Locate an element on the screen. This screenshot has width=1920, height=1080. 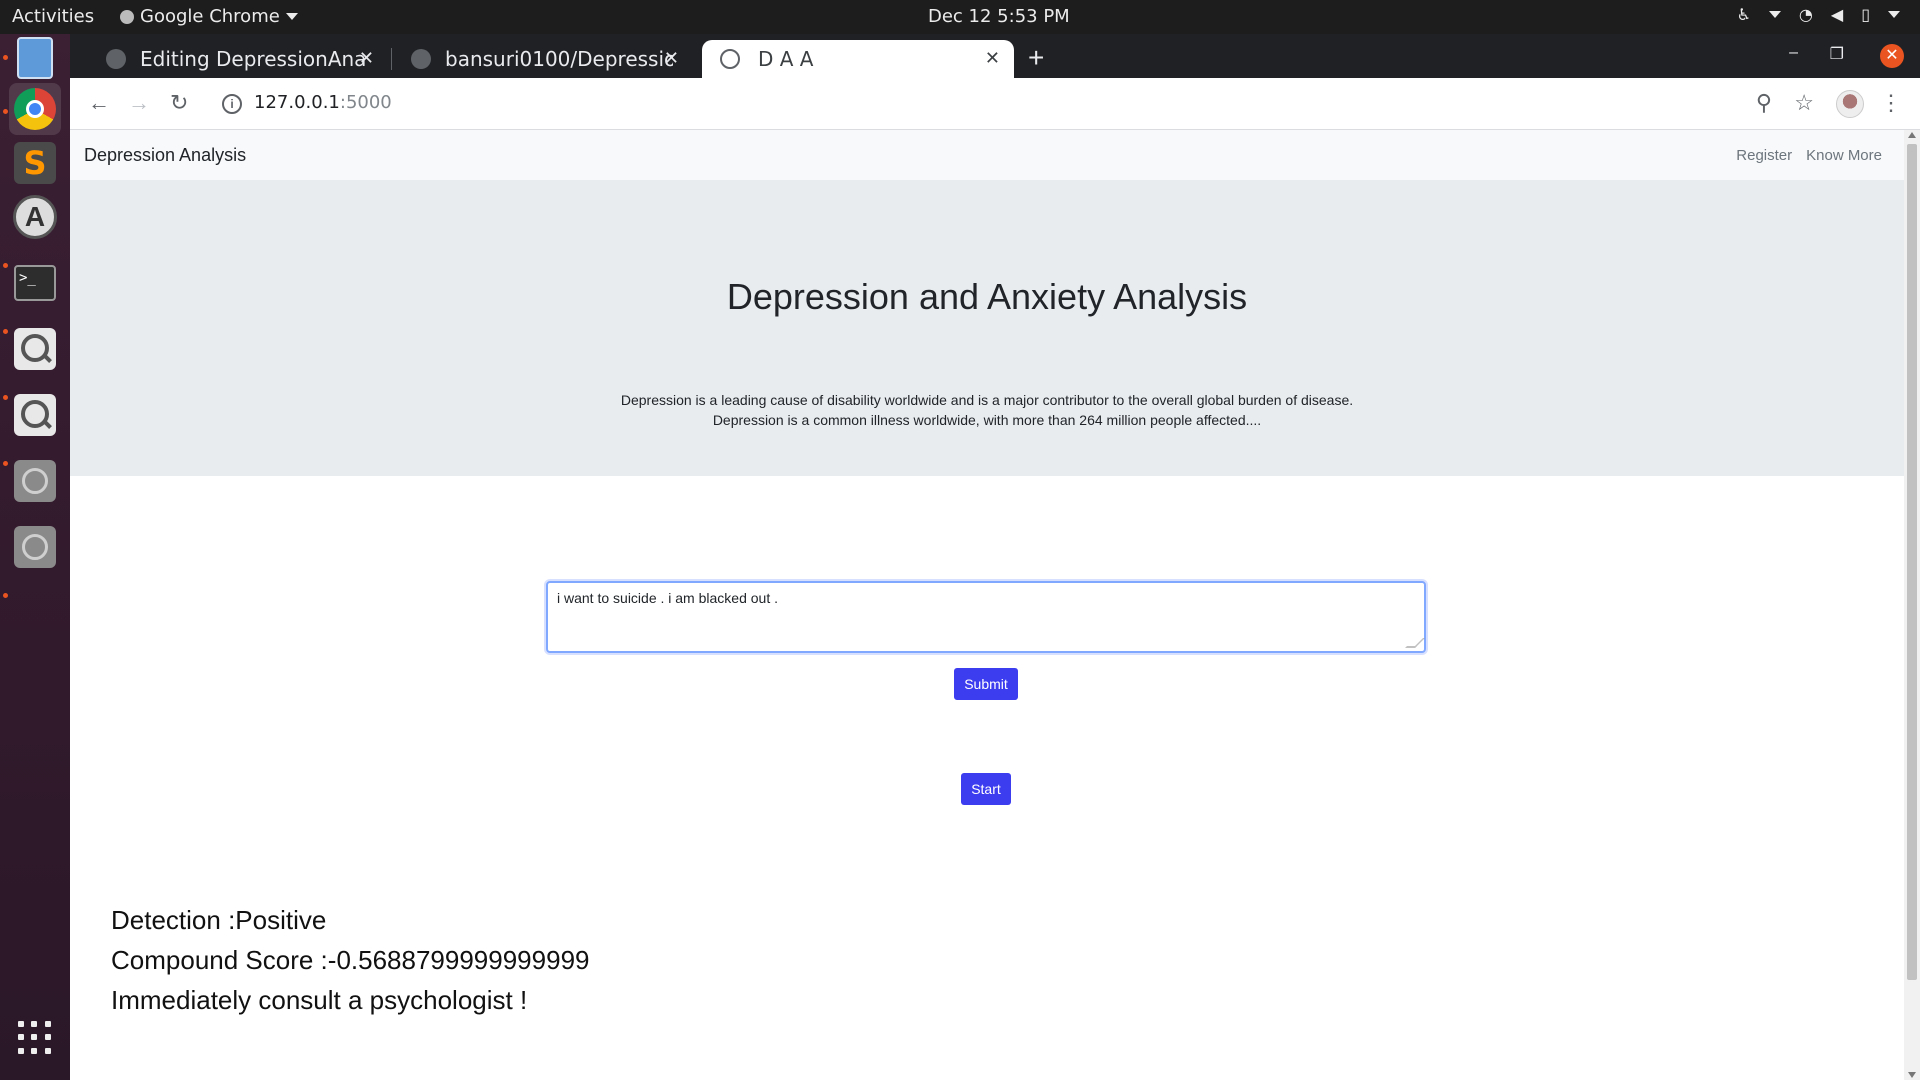
scroll-up-icon is located at coordinates (1912, 135).